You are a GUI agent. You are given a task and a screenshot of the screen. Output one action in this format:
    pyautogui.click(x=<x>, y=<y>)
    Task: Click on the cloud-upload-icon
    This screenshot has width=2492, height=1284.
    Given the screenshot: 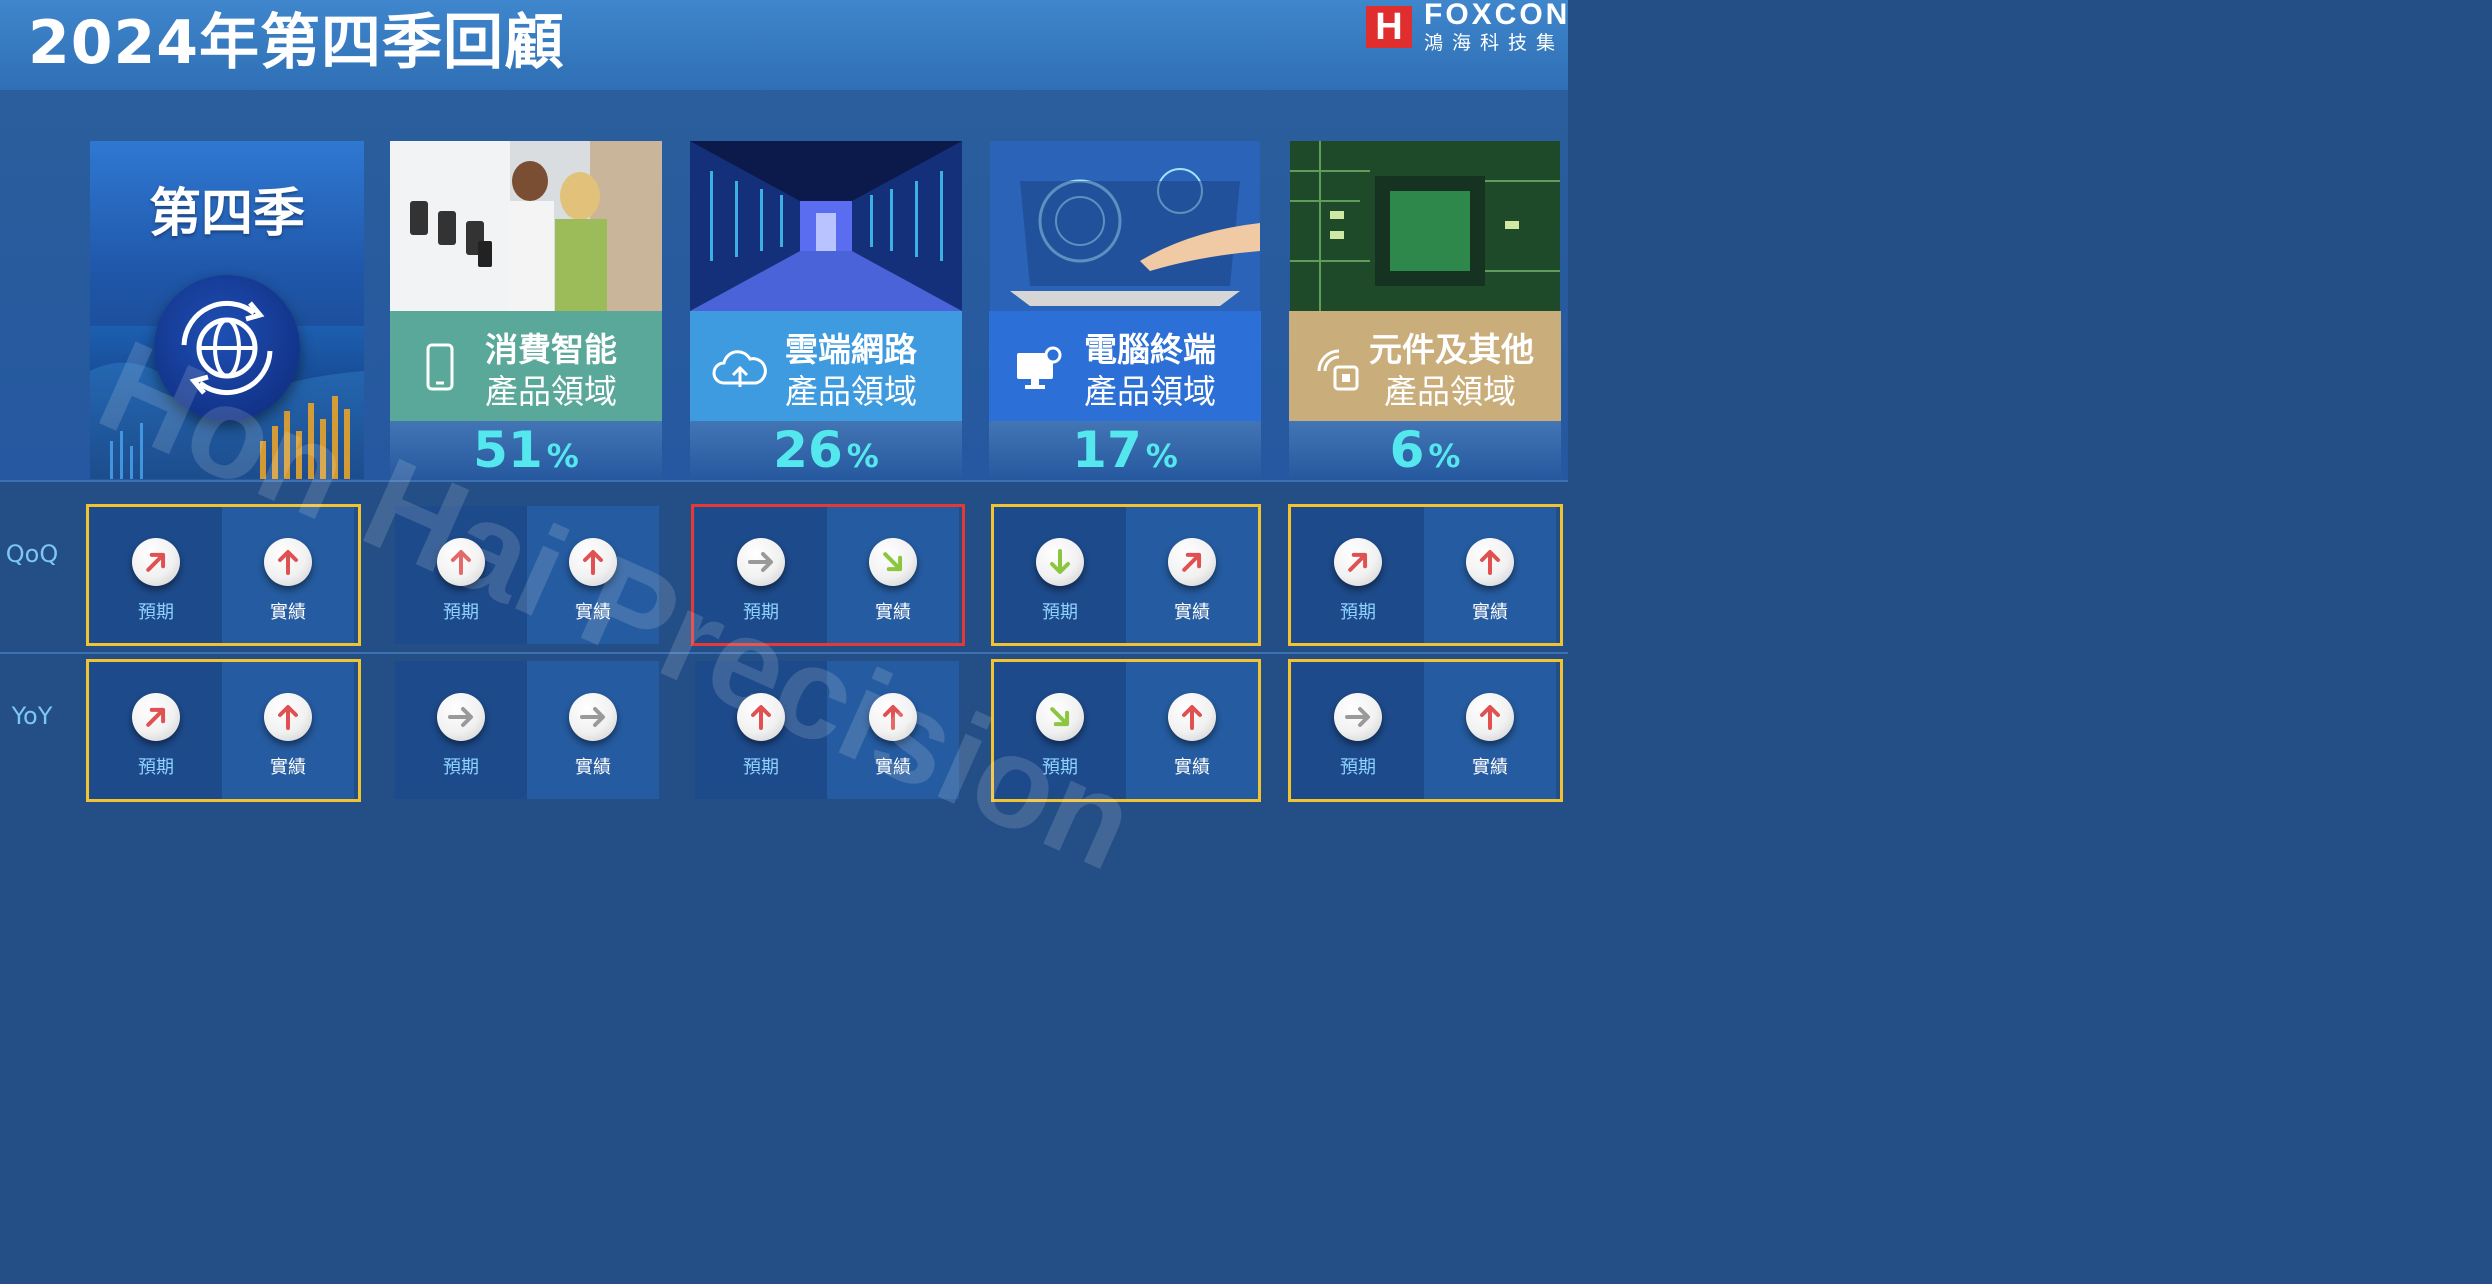 What is the action you would take?
    pyautogui.click(x=739, y=368)
    